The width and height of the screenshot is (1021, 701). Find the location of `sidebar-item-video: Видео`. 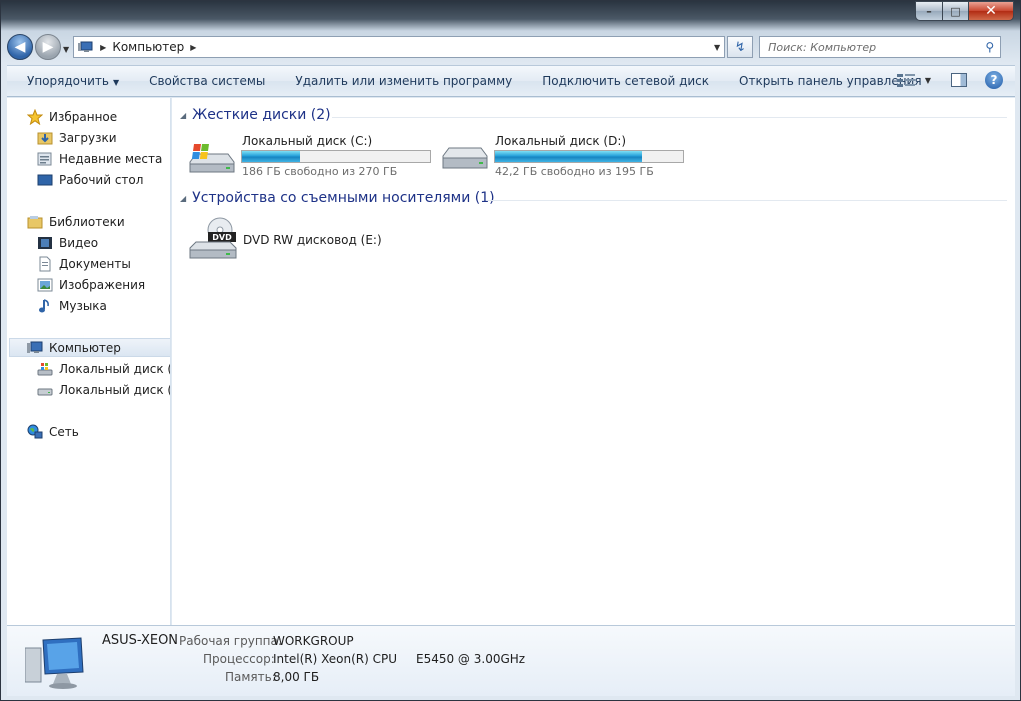

sidebar-item-video: Видео is located at coordinates (67, 243).